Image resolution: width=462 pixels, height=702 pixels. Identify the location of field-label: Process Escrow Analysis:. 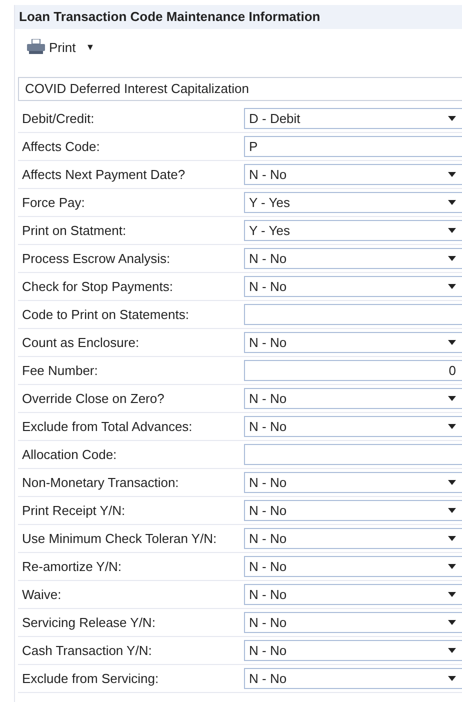
(96, 258).